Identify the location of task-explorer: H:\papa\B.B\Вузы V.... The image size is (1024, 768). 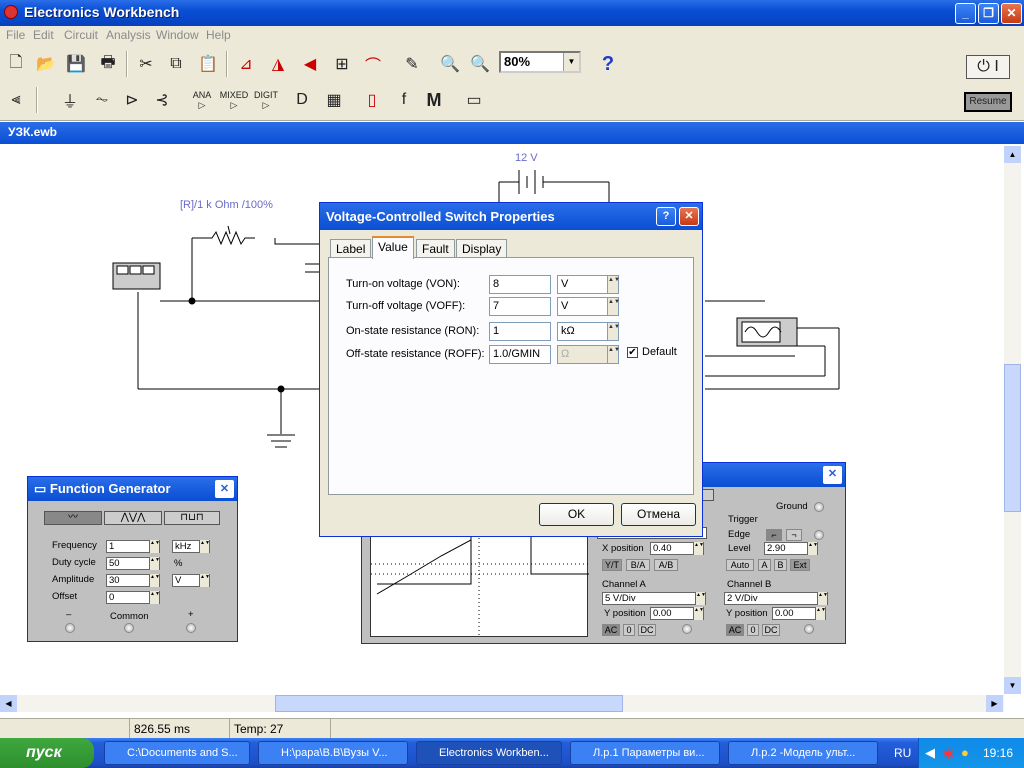
(333, 753).